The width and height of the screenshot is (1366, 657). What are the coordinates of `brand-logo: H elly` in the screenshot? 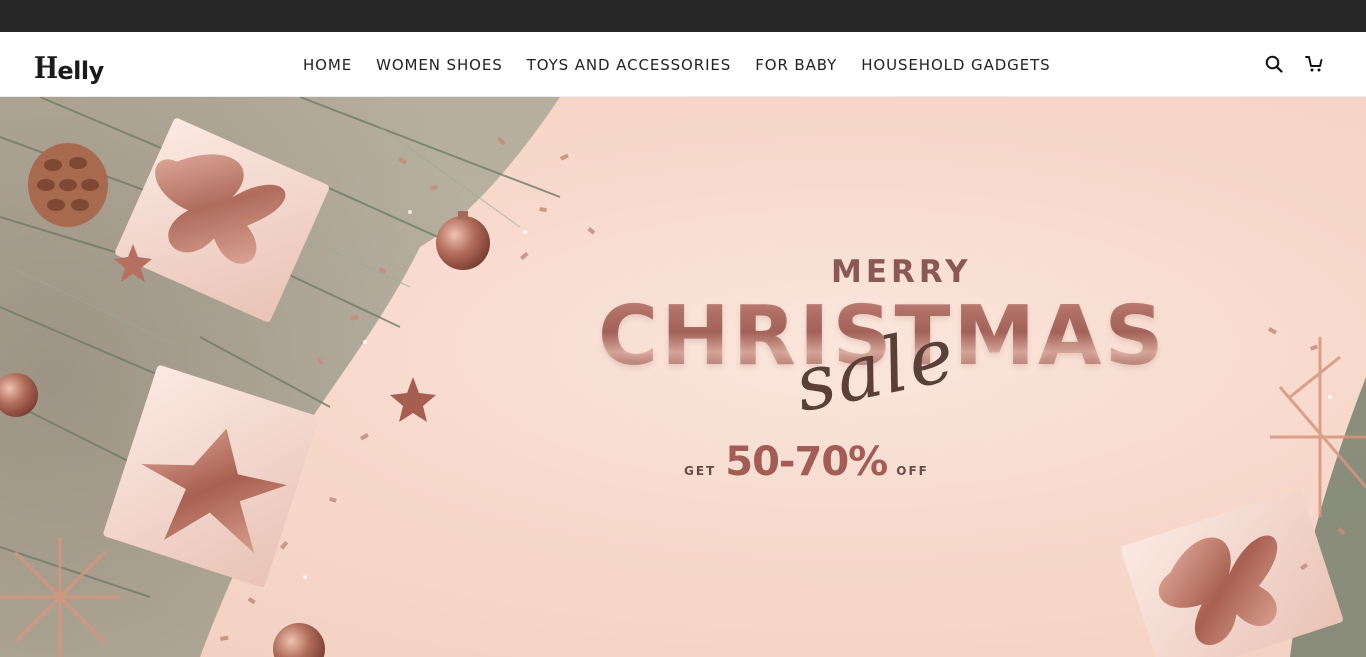 It's located at (69, 64).